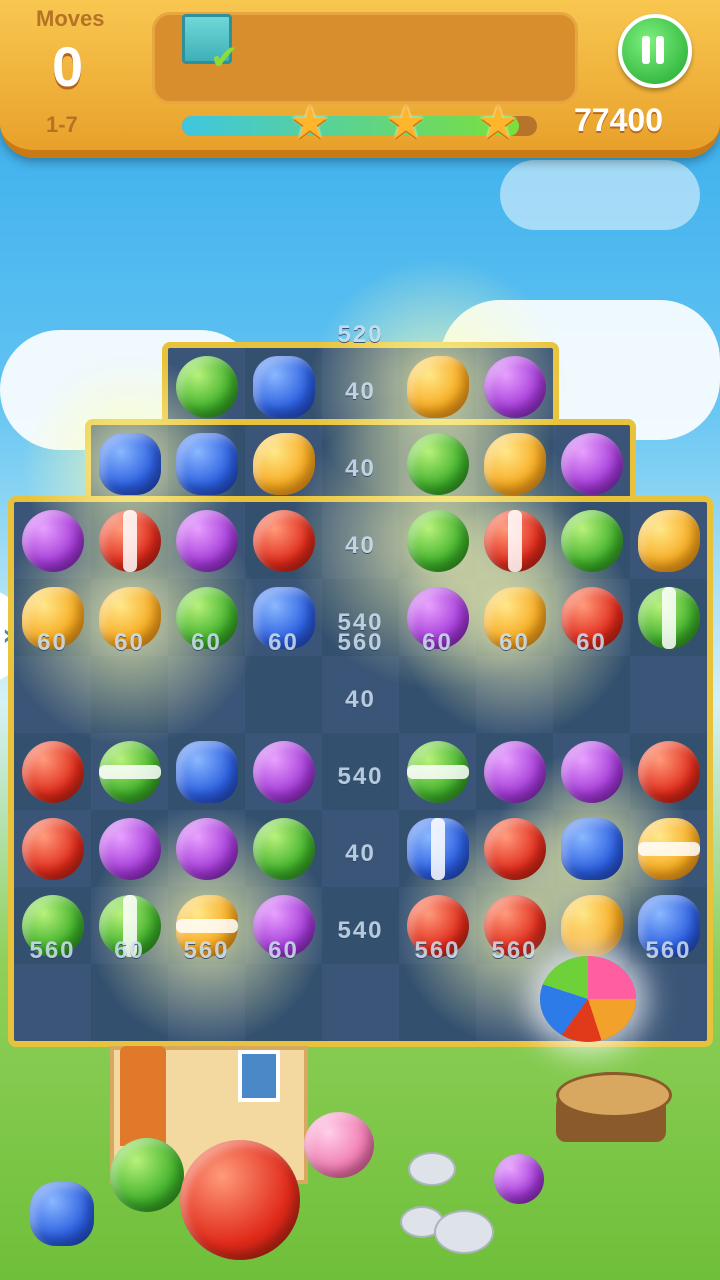 The height and width of the screenshot is (1280, 720). Describe the element at coordinates (62, 124) in the screenshot. I see `level-indicator: 1-7` at that location.